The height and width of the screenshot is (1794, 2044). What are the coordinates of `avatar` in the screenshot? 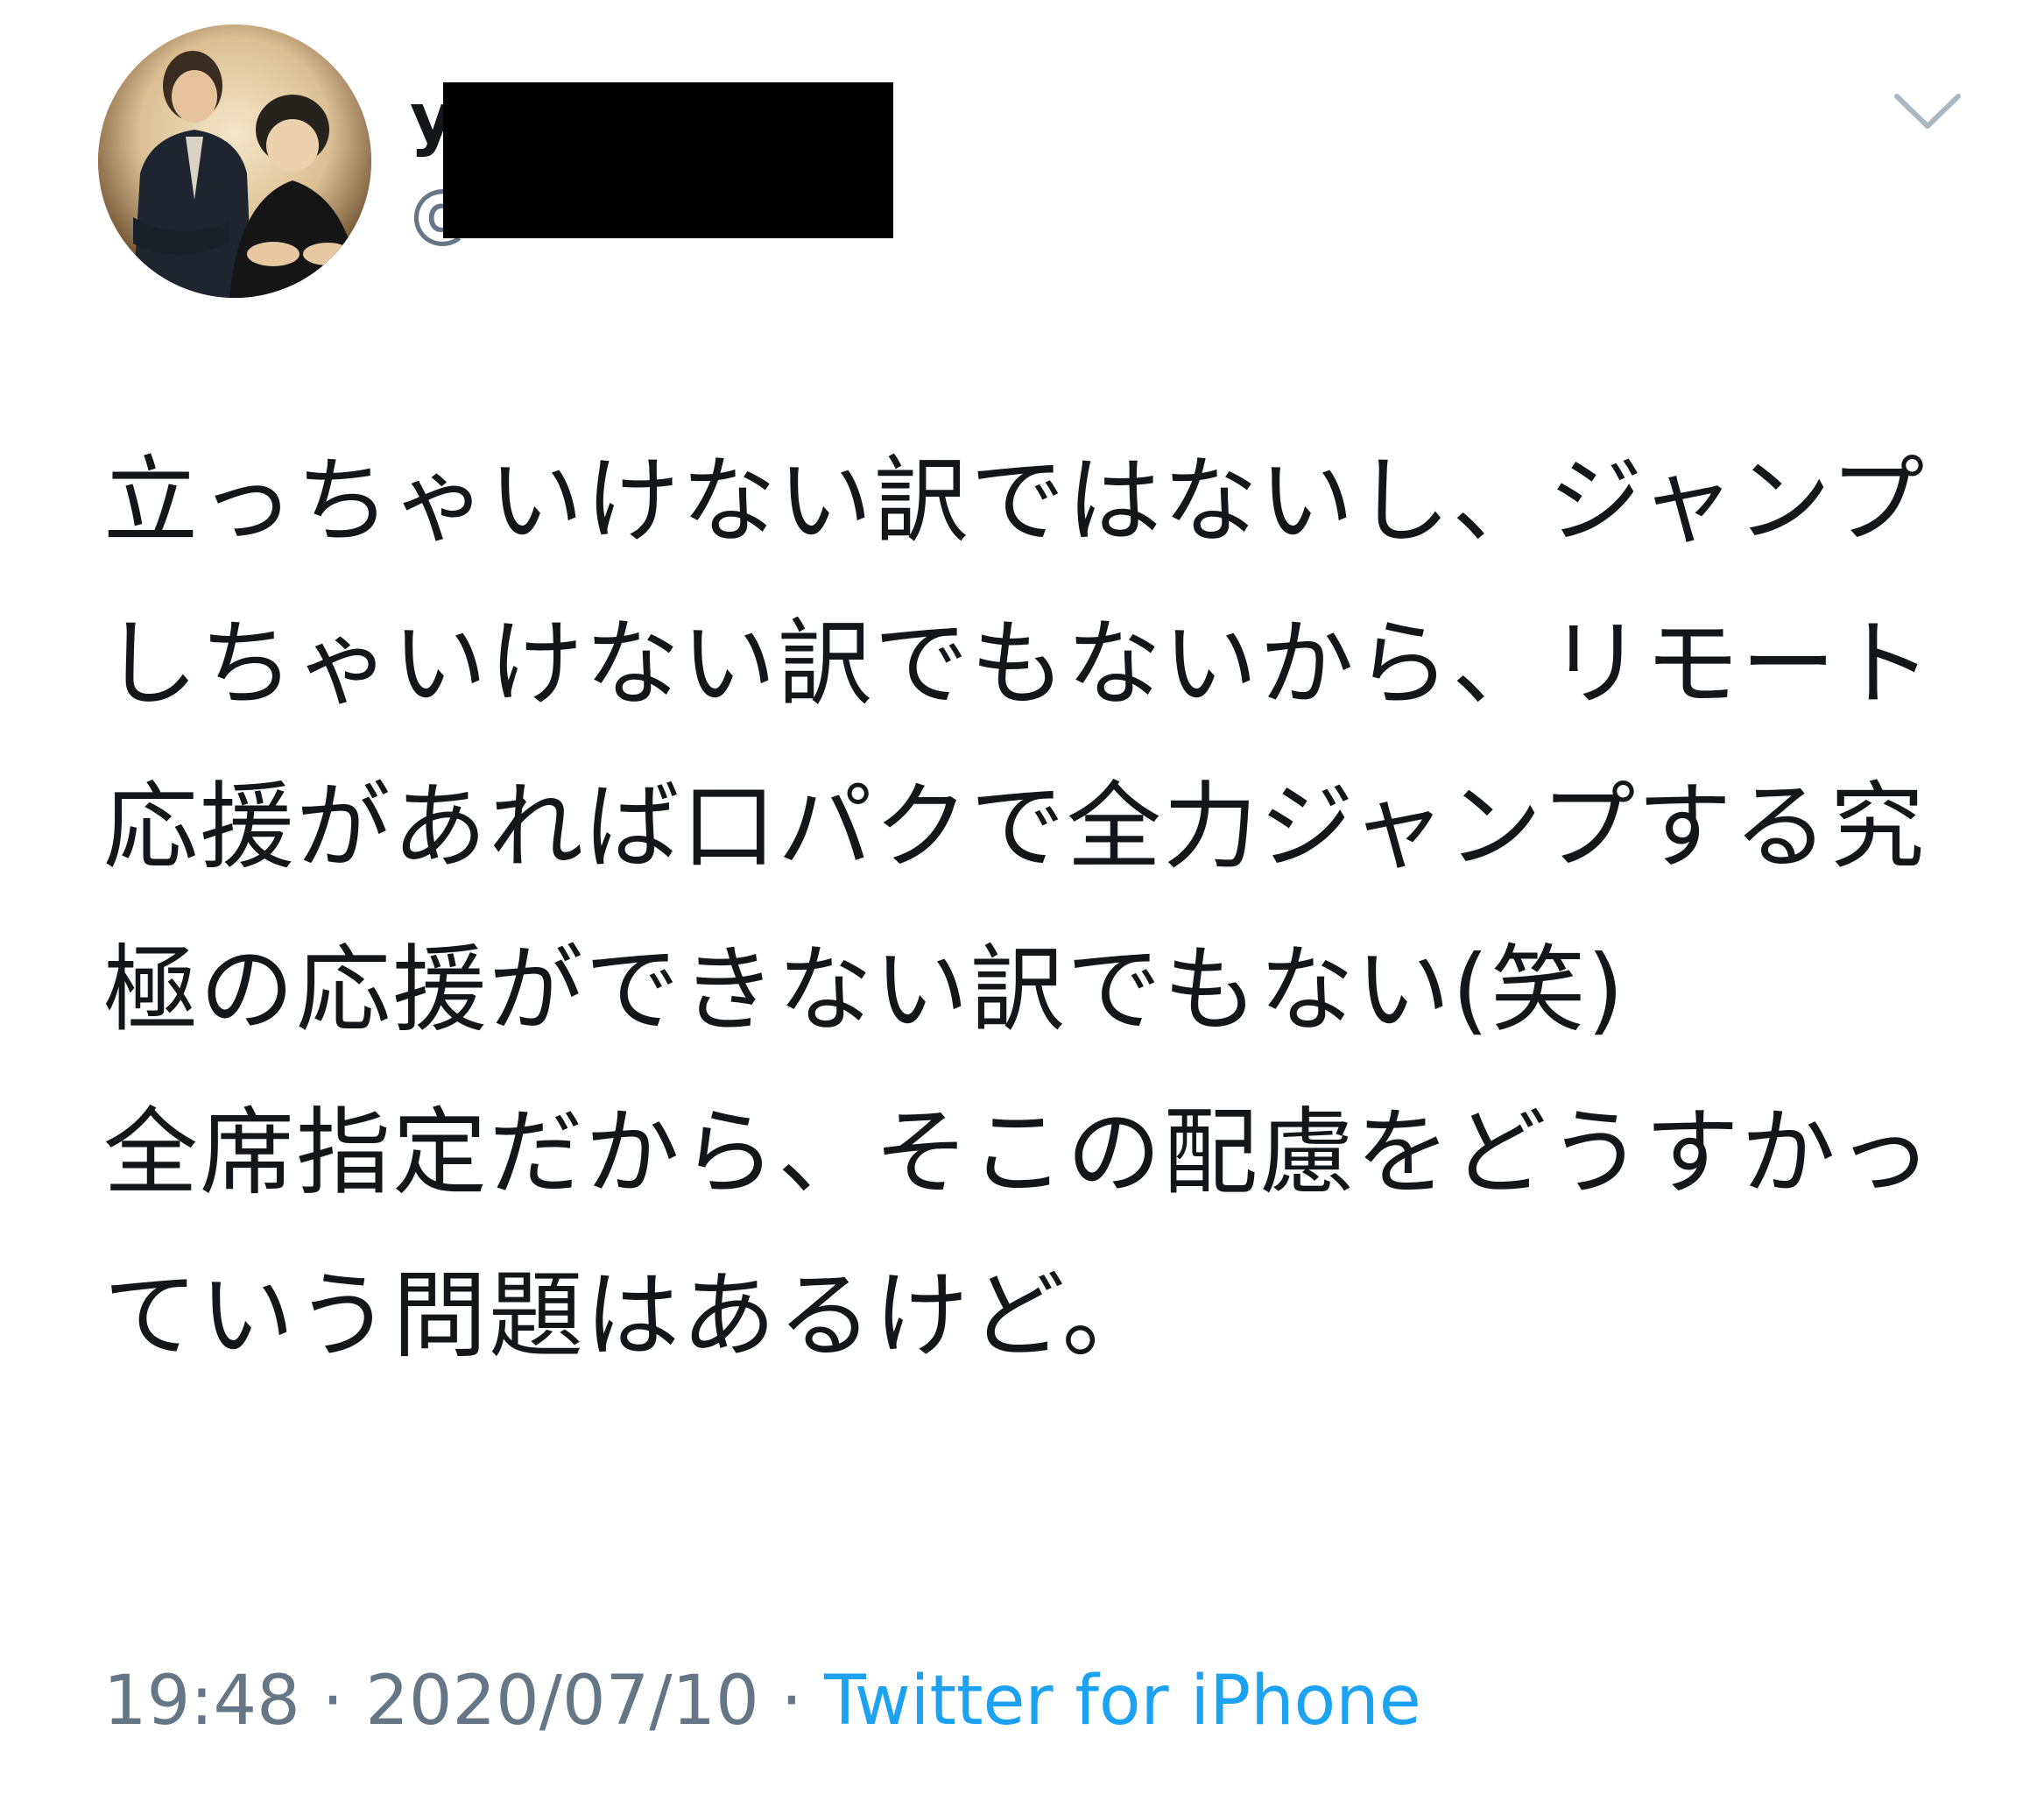 It's located at (234, 161).